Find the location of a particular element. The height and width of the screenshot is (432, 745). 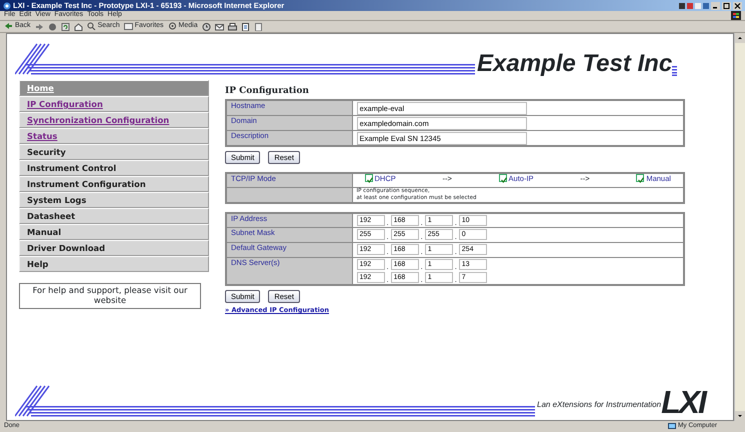

nav-link: Driver Download is located at coordinates (114, 248).